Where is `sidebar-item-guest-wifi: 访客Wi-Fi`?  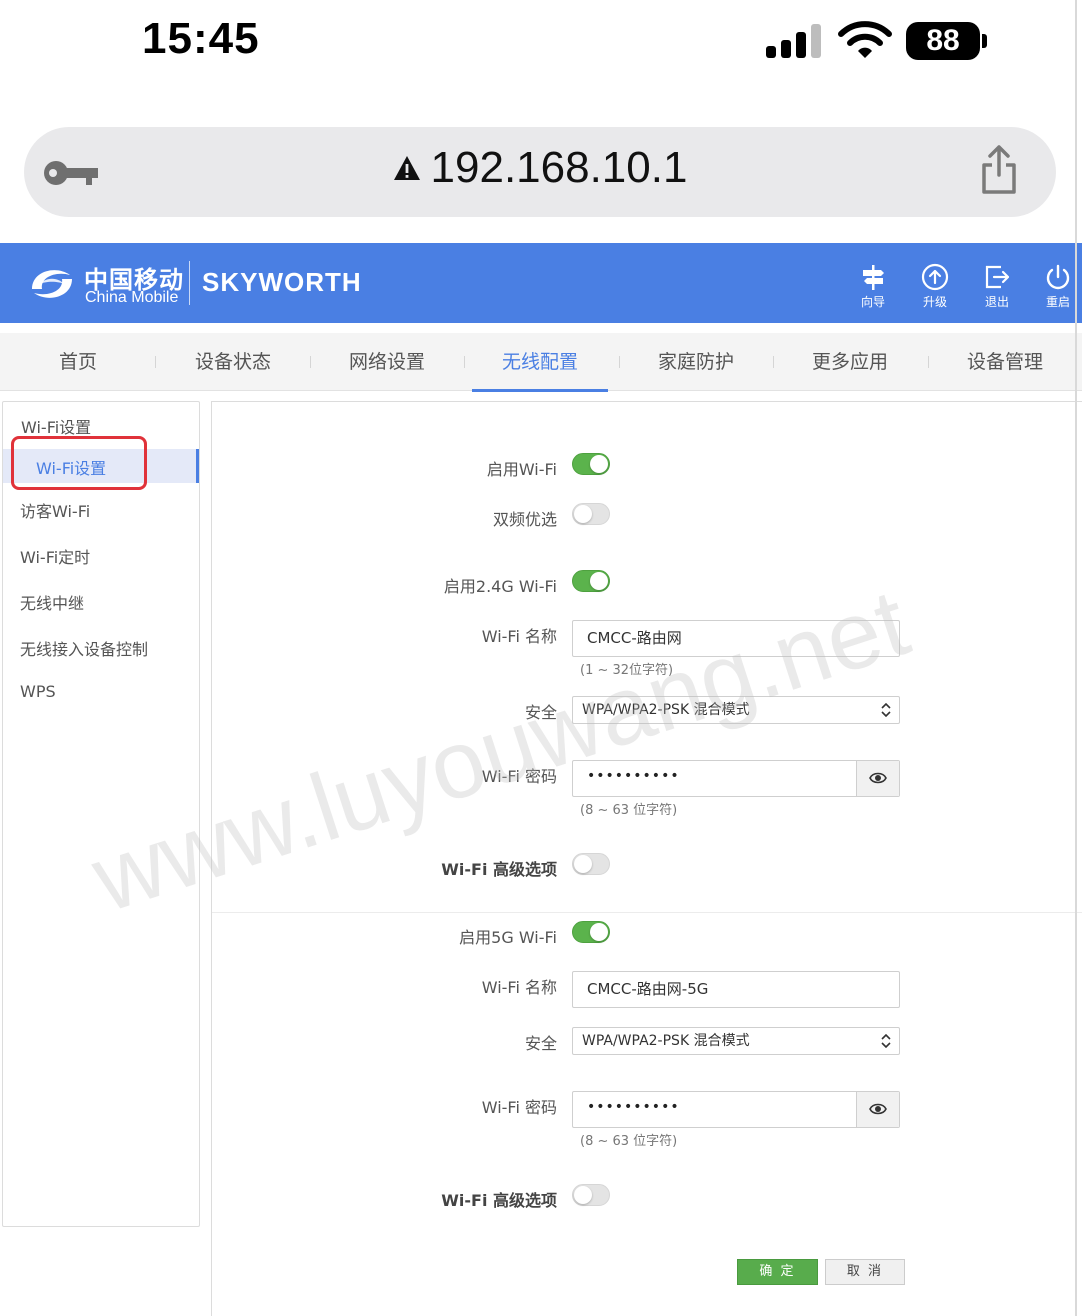 sidebar-item-guest-wifi: 访客Wi-Fi is located at coordinates (55, 510).